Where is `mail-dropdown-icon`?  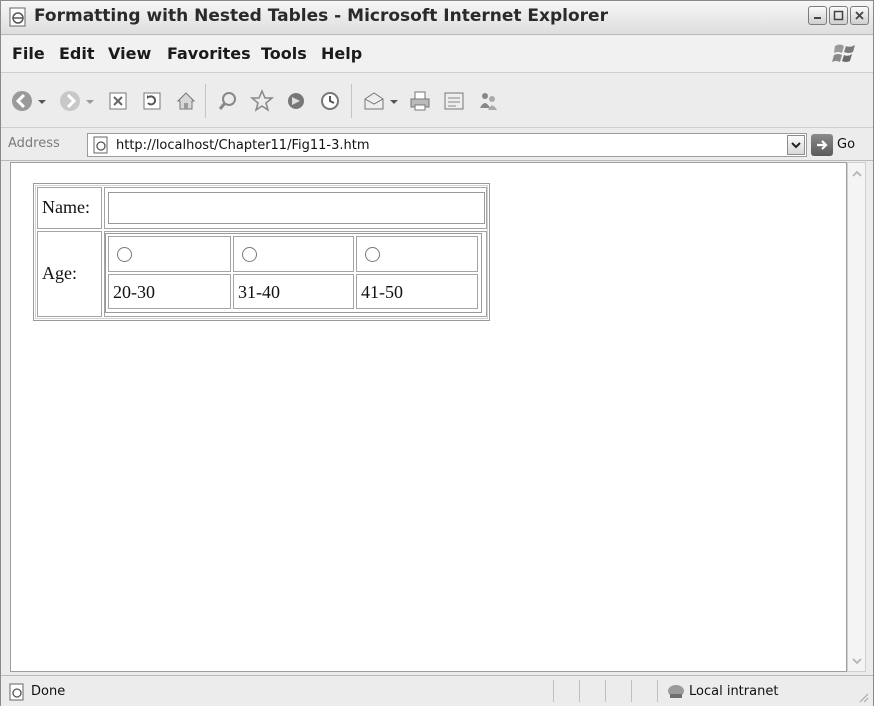 mail-dropdown-icon is located at coordinates (394, 101).